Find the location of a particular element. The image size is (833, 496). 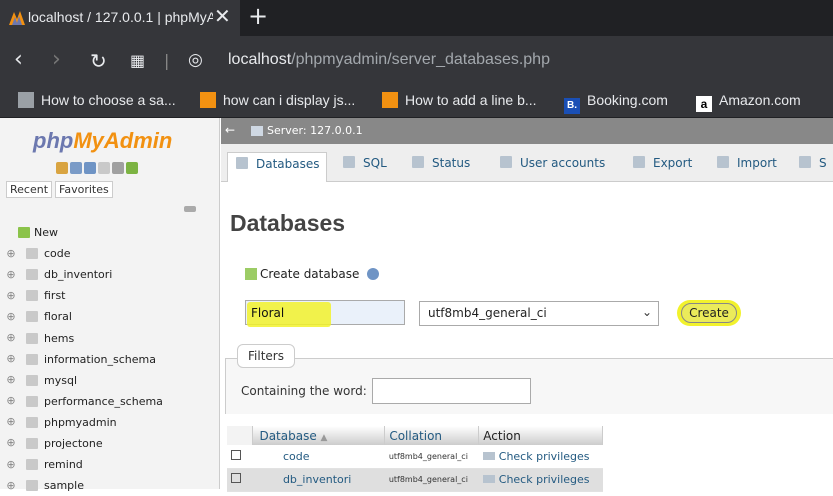

amazon-icon: a is located at coordinates (704, 104).